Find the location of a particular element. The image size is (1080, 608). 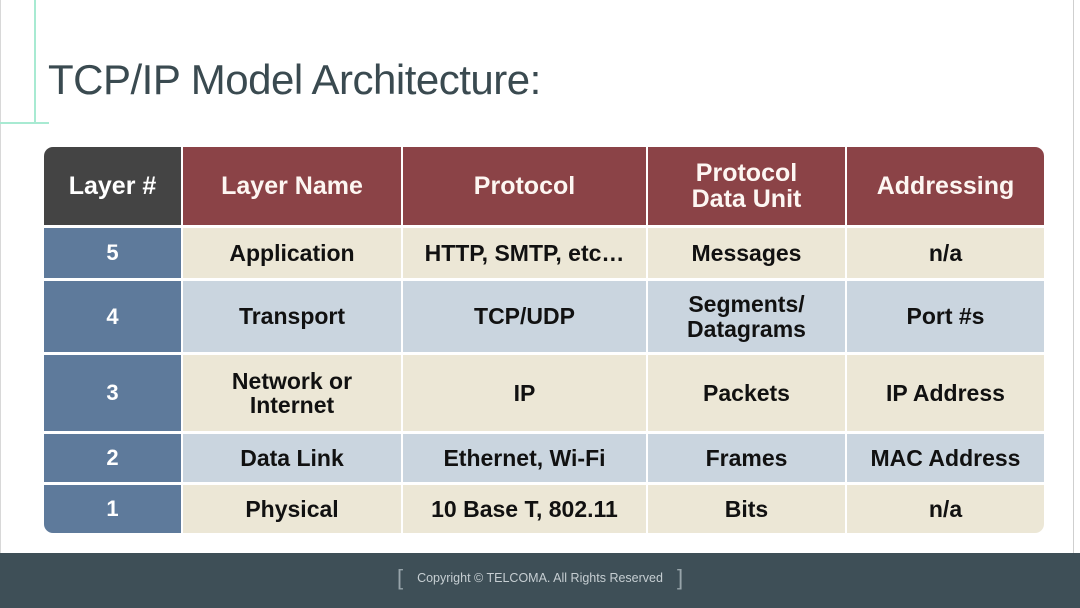

cell-pdu: Messages is located at coordinates (746, 253).